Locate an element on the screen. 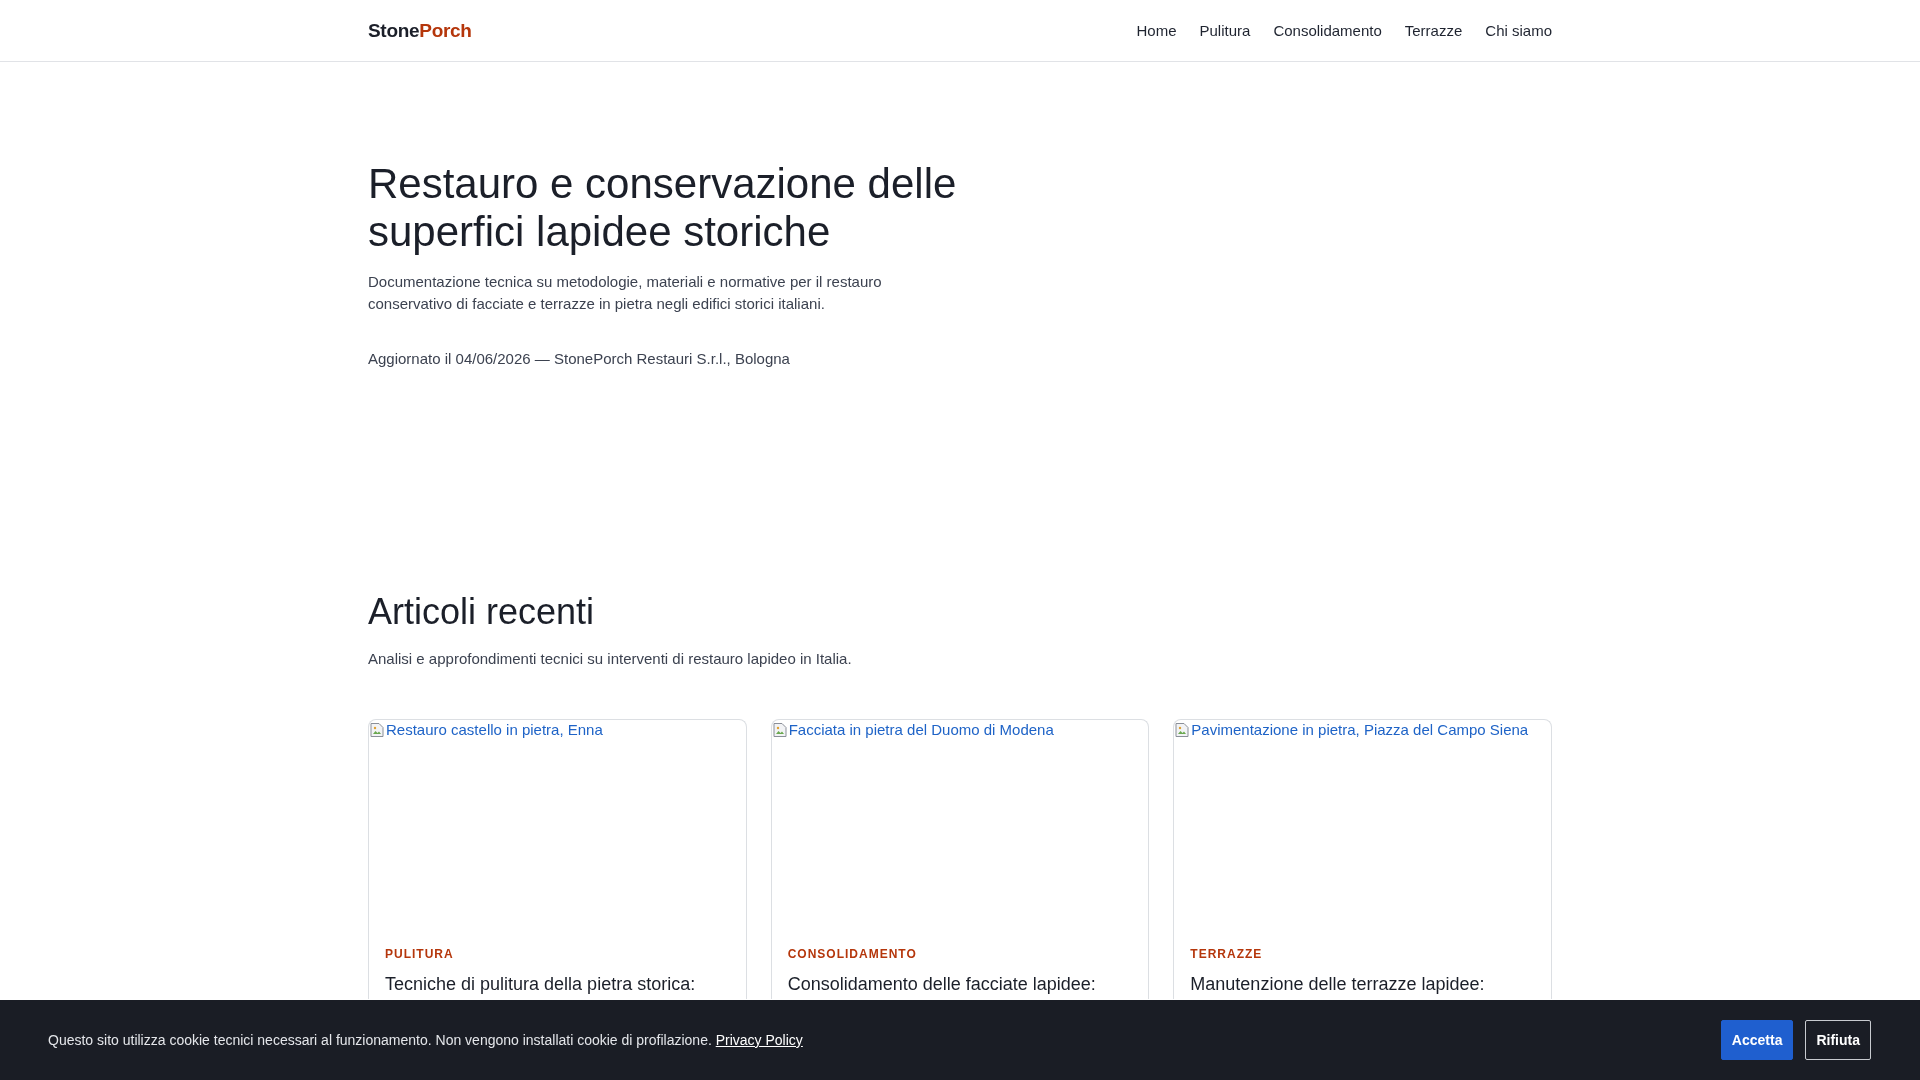 This screenshot has width=1920, height=1080. section-description: Analisi e approfondimenti tecnici su interventi di restauro lapideo in Italia. is located at coordinates (610, 659).